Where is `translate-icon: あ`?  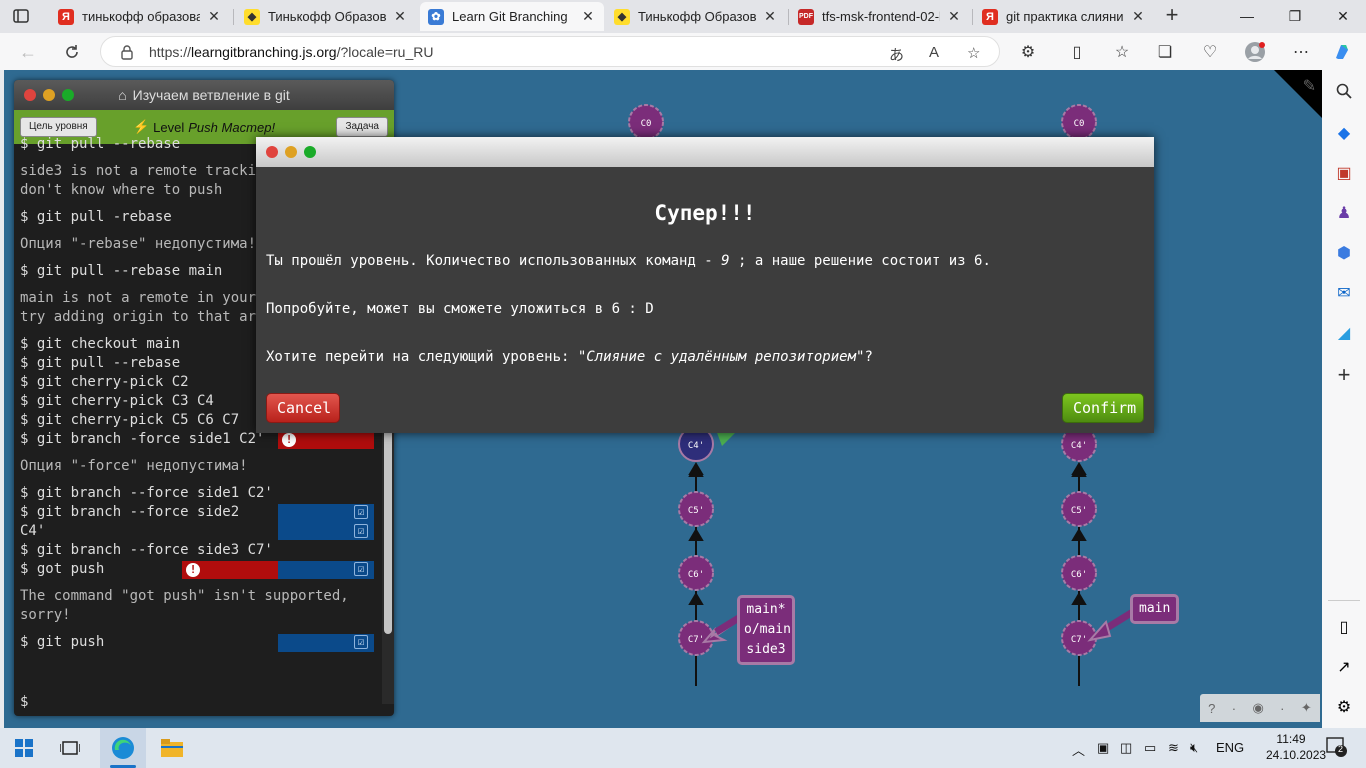 translate-icon: あ is located at coordinates (896, 54).